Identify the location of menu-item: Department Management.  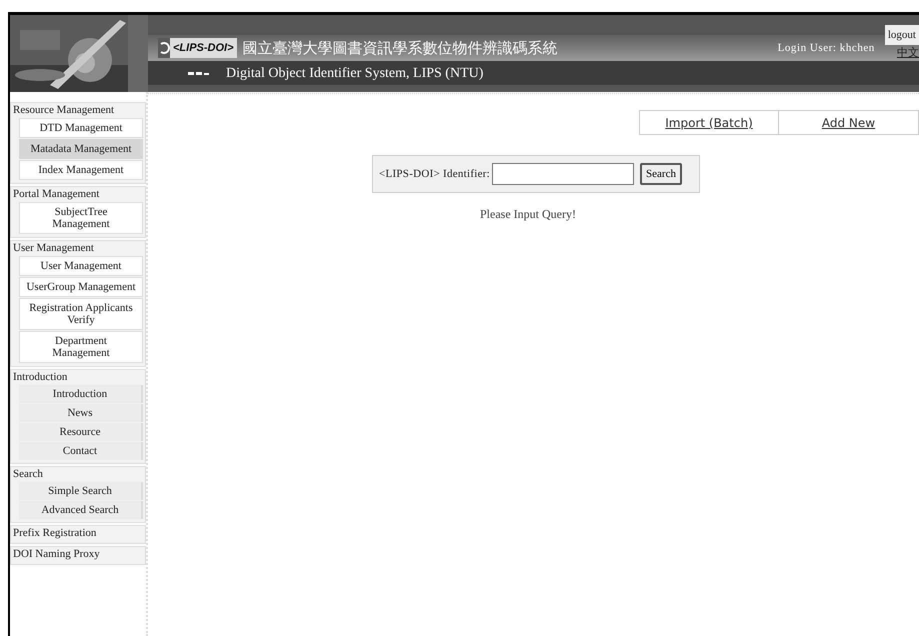
(81, 347).